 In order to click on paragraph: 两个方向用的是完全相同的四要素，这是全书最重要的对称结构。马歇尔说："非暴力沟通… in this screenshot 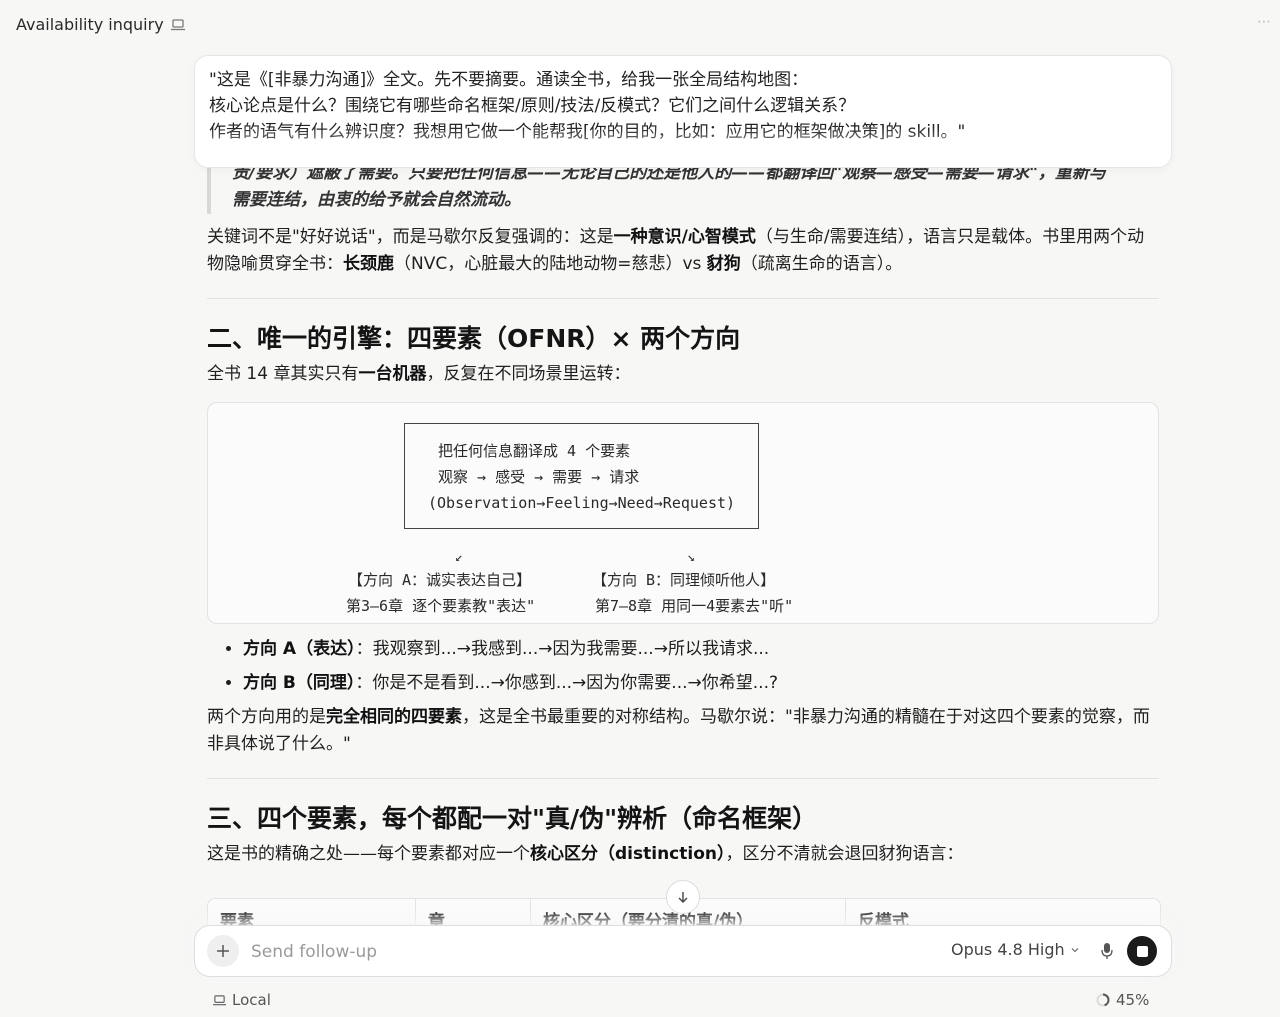, I will do `click(683, 731)`.